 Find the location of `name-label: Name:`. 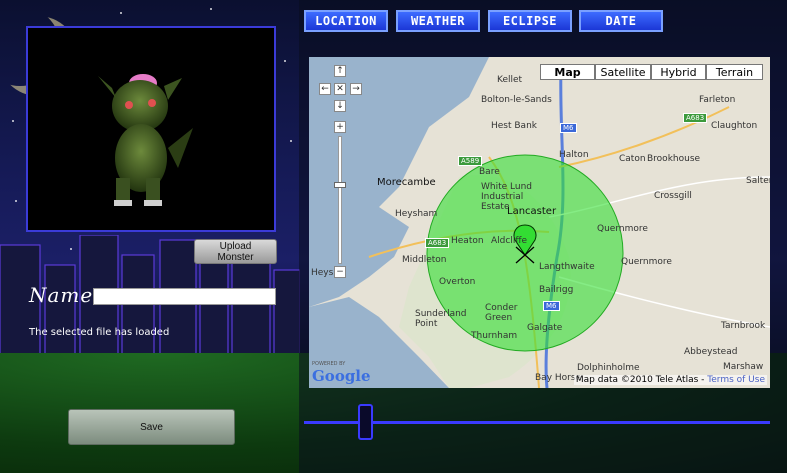

name-label: Name: is located at coordinates (65, 295).